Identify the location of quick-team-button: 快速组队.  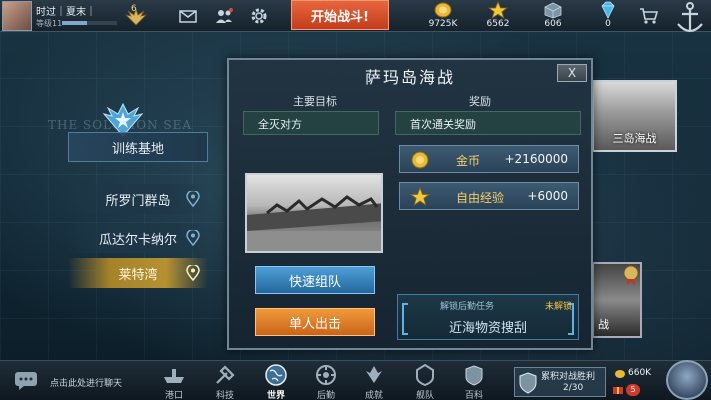
(315, 280).